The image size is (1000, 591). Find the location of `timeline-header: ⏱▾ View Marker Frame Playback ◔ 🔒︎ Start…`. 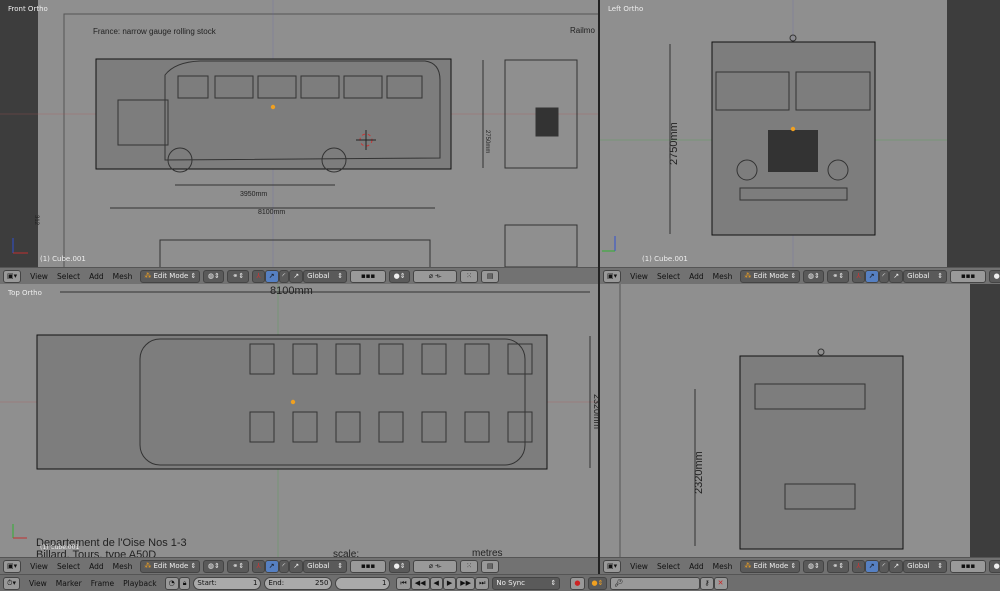

timeline-header: ⏱▾ View Marker Frame Playback ◔ 🔒︎ Start… is located at coordinates (500, 582).